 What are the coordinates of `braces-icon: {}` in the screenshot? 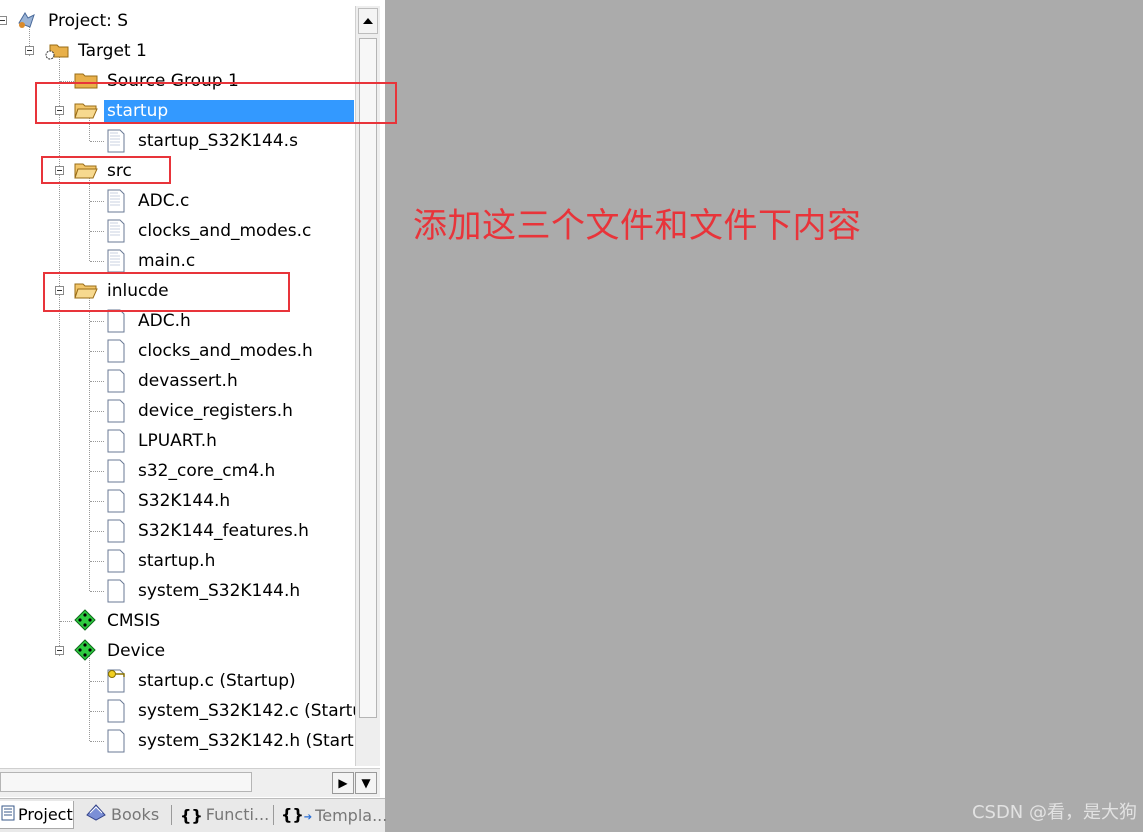 It's located at (191, 815).